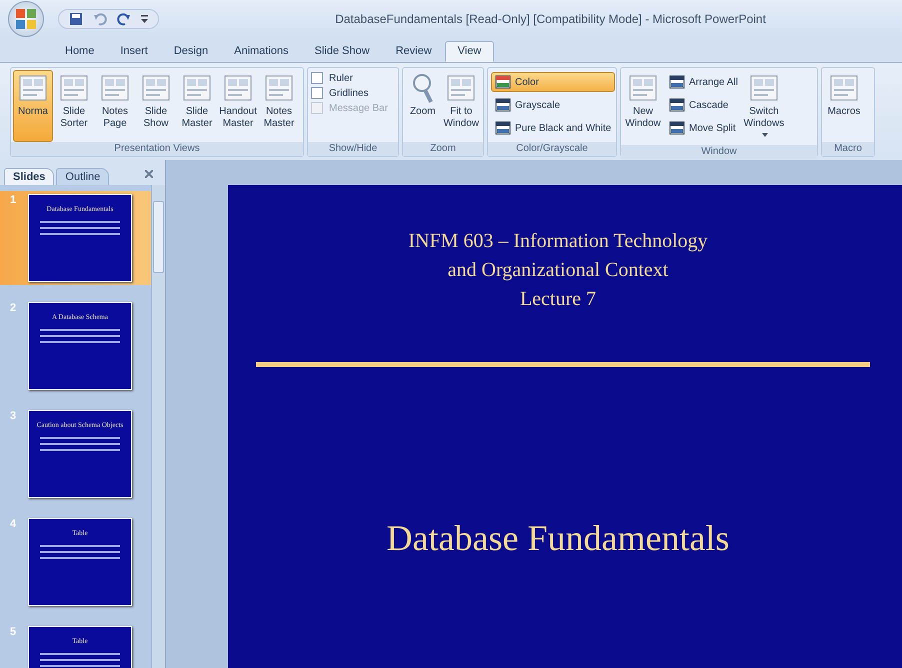 The width and height of the screenshot is (902, 668). What do you see at coordinates (76, 19) in the screenshot?
I see `save-icon` at bounding box center [76, 19].